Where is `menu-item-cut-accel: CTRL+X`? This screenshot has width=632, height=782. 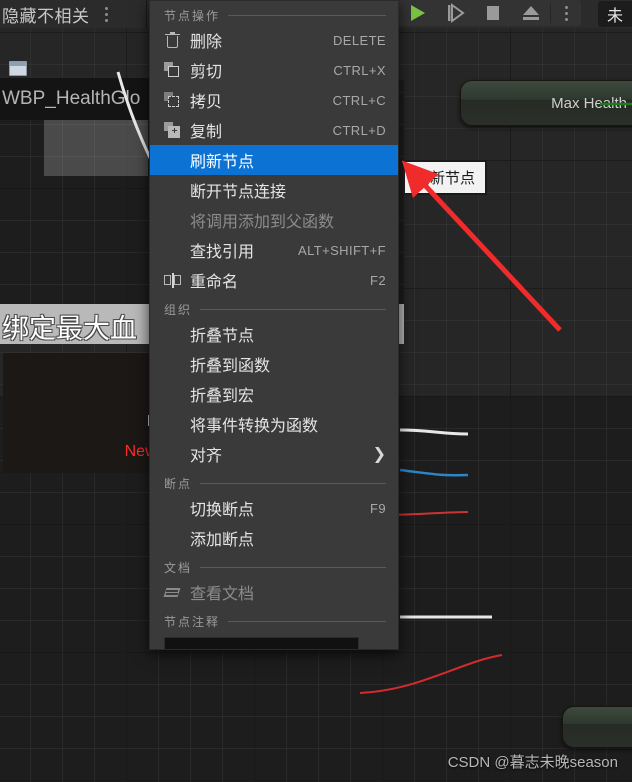
menu-item-cut-accel: CTRL+X is located at coordinates (359, 70).